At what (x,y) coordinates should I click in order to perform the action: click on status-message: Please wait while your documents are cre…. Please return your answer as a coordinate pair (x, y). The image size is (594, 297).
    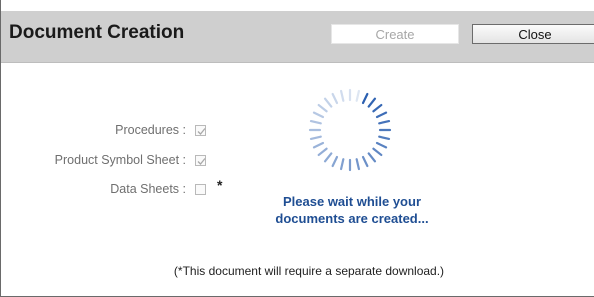
    Looking at the image, I should click on (352, 210).